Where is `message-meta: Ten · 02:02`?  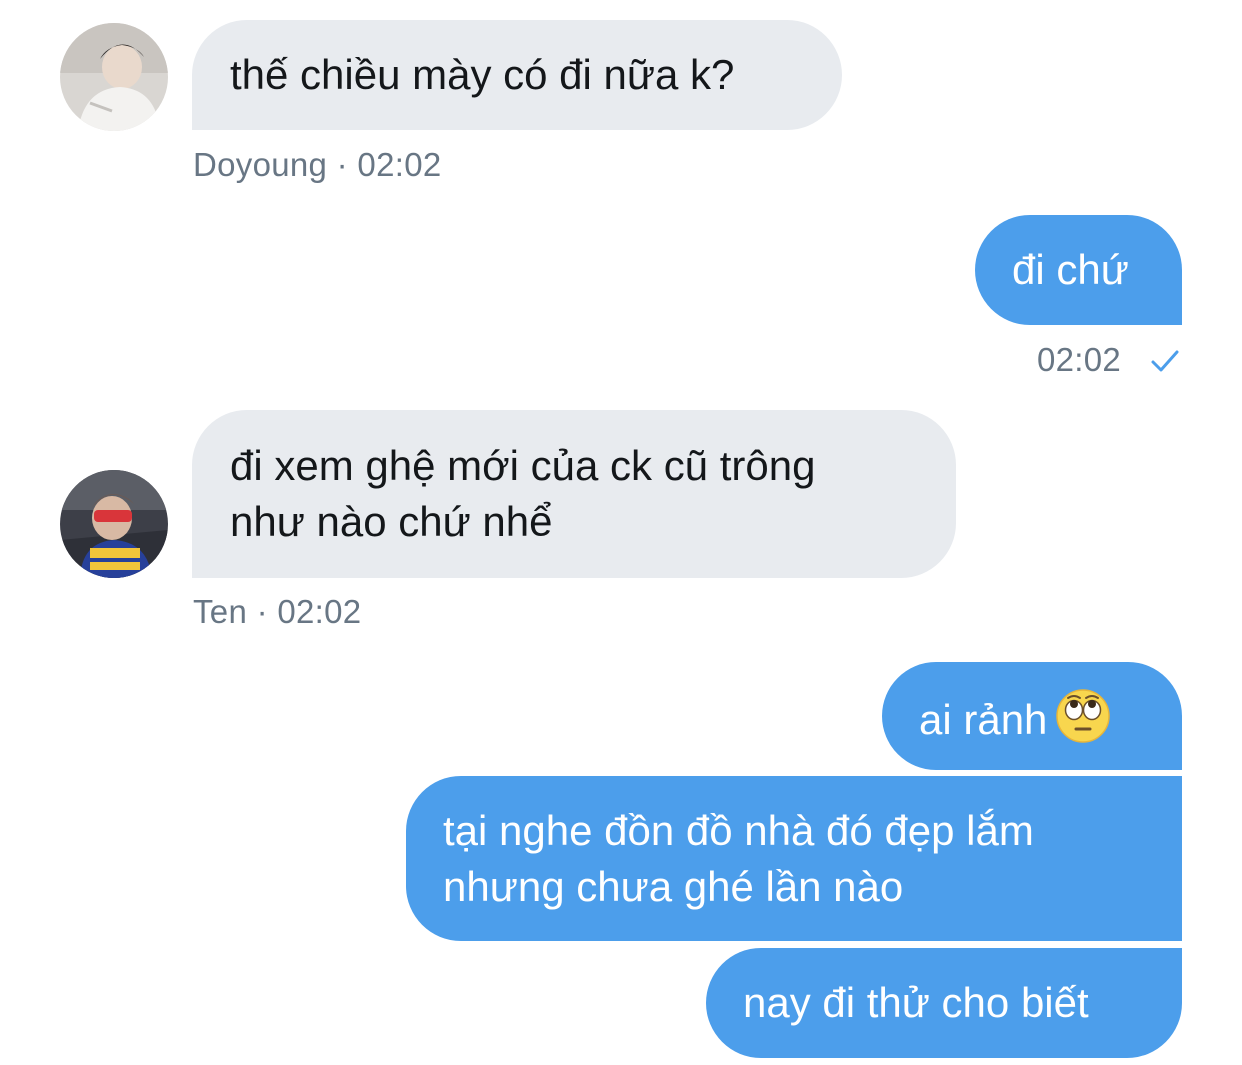 message-meta: Ten · 02:02 is located at coordinates (277, 611).